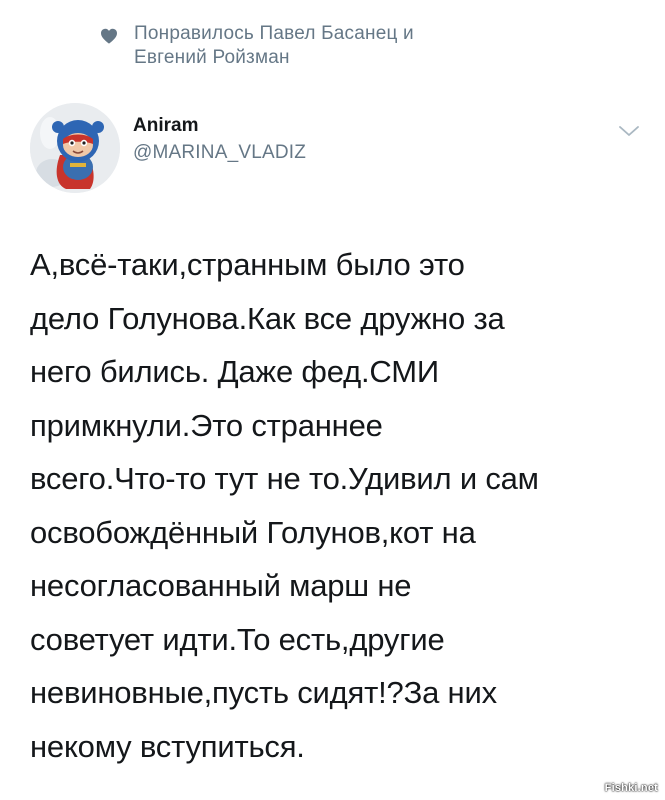  I want to click on avatar, so click(75, 148).